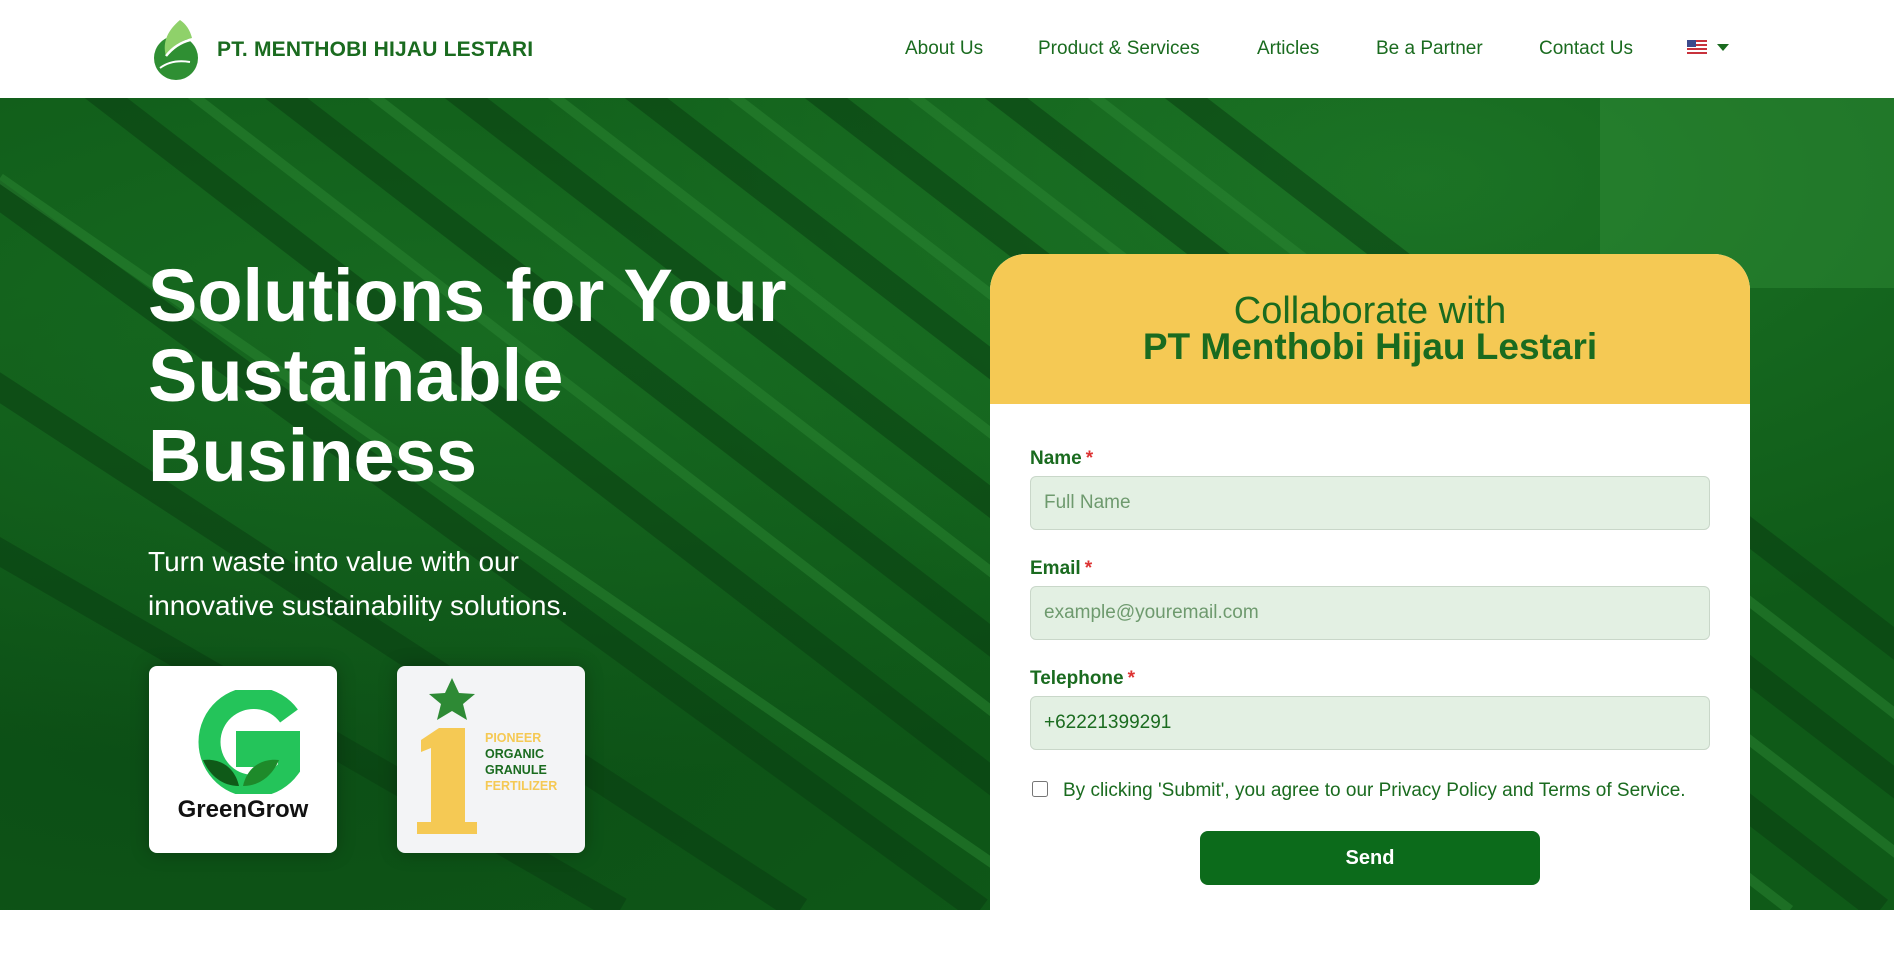 This screenshot has width=1894, height=954. I want to click on name-field, so click(1370, 503).